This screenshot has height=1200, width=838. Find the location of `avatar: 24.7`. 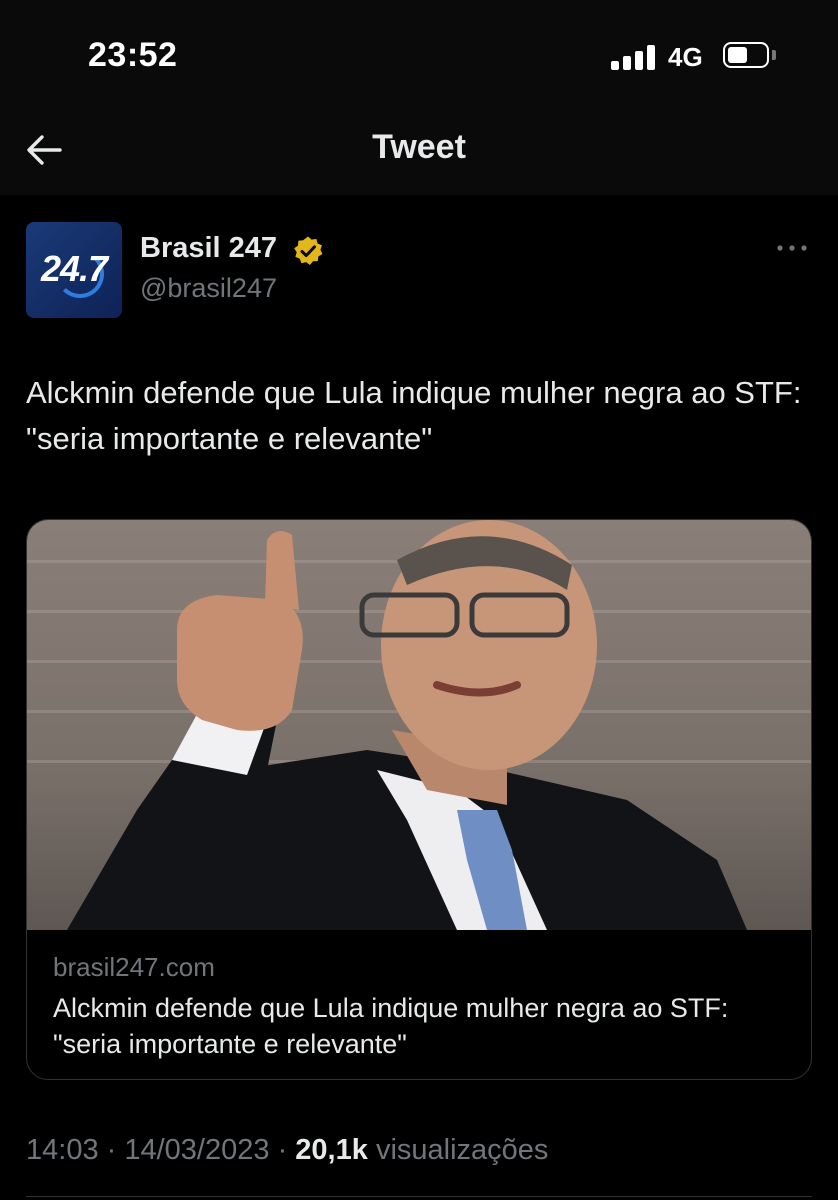

avatar: 24.7 is located at coordinates (74, 270).